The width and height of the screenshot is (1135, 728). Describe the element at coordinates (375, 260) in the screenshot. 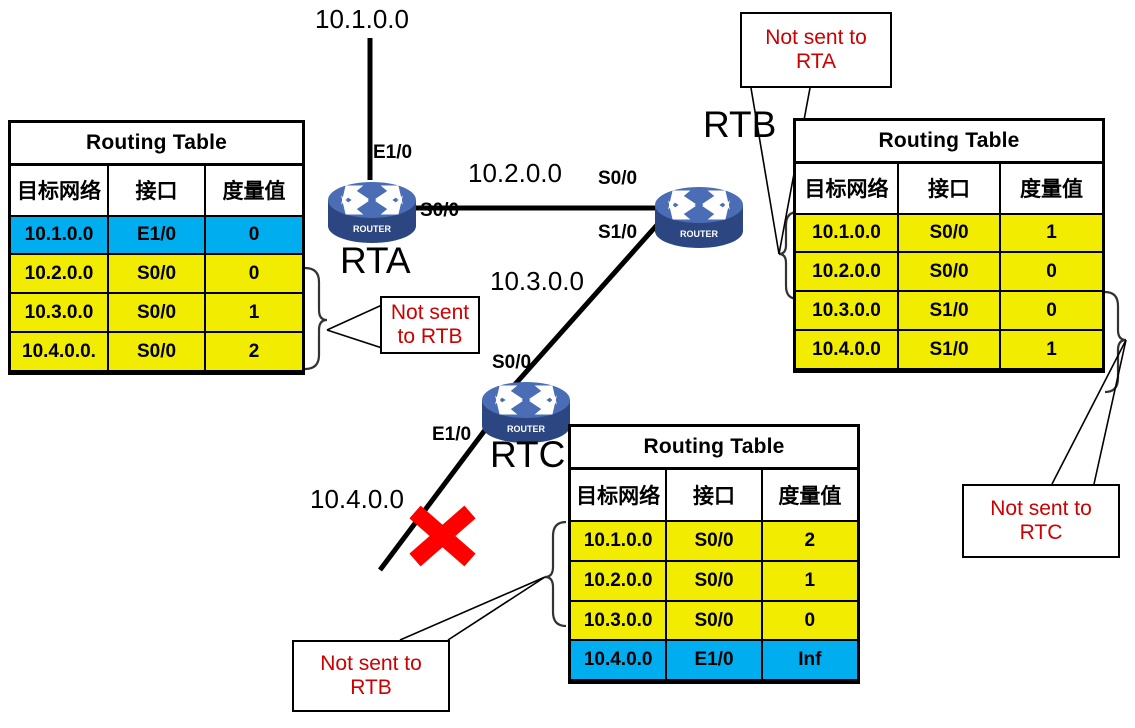

I see `router-name-rta: RTA` at that location.